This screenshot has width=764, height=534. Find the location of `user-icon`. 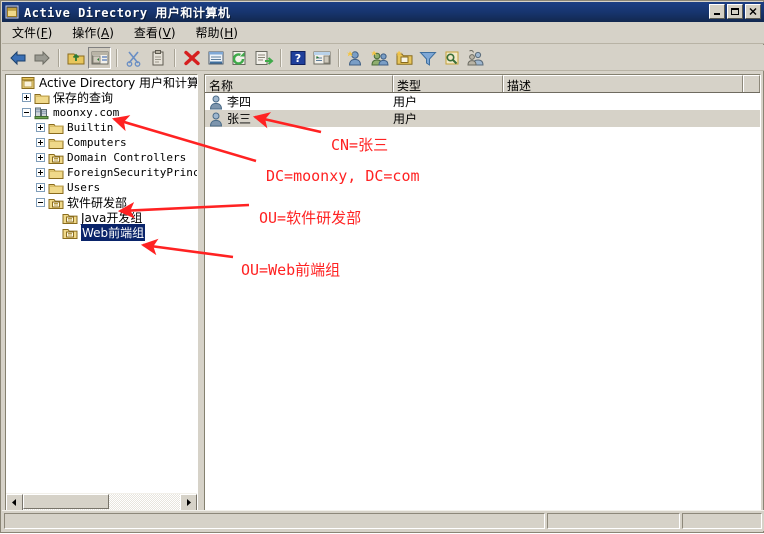

user-icon is located at coordinates (216, 119).